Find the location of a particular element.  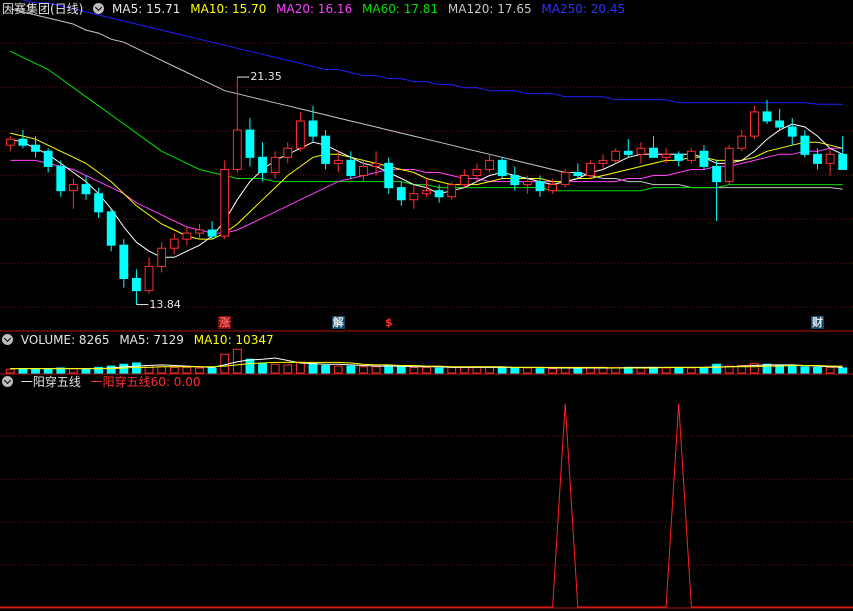

collapse-main-icon is located at coordinates (99, 8).